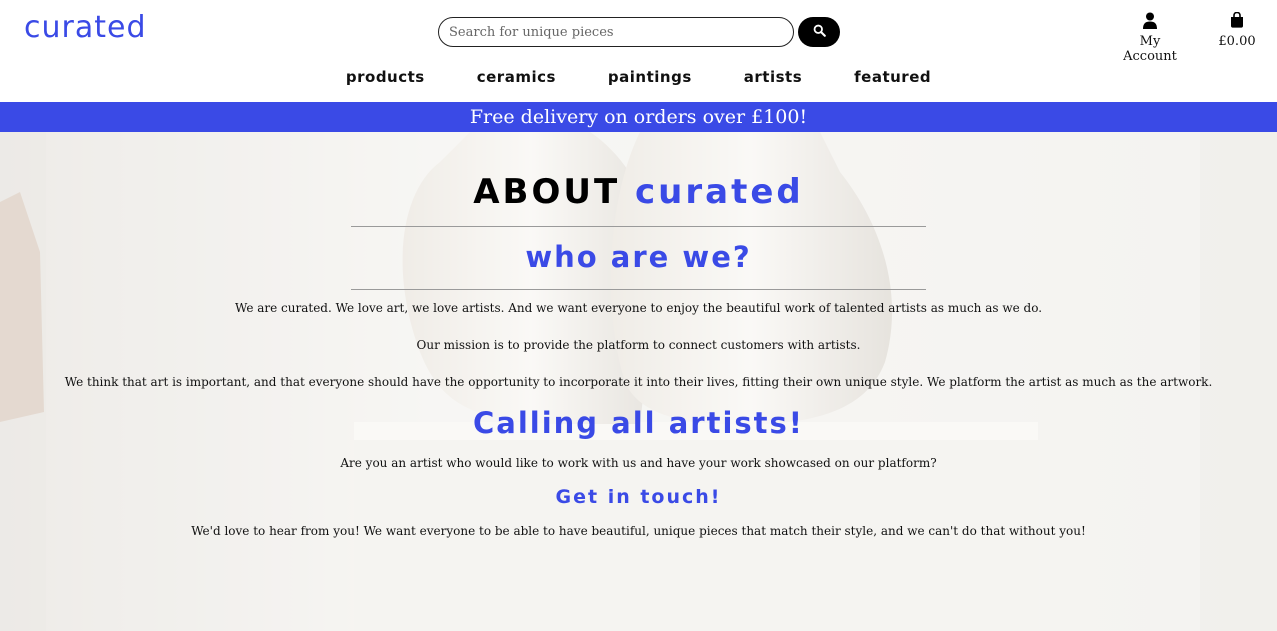 Image resolution: width=1277 pixels, height=631 pixels. Describe the element at coordinates (638, 423) in the screenshot. I see `calling-artists-heading: Calling all artists!` at that location.